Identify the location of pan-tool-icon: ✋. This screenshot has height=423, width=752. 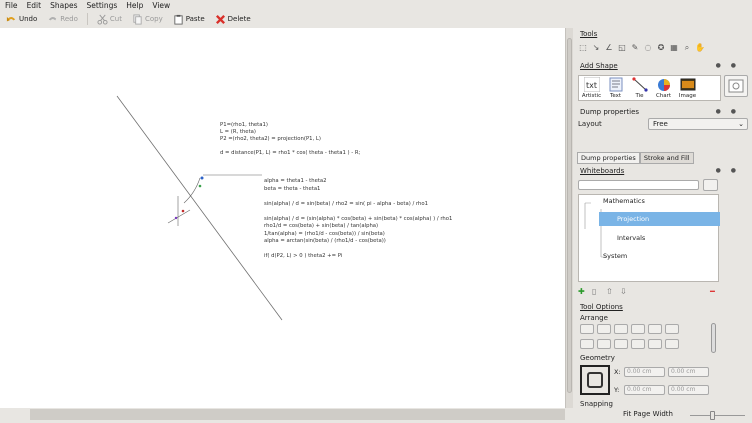
(700, 48).